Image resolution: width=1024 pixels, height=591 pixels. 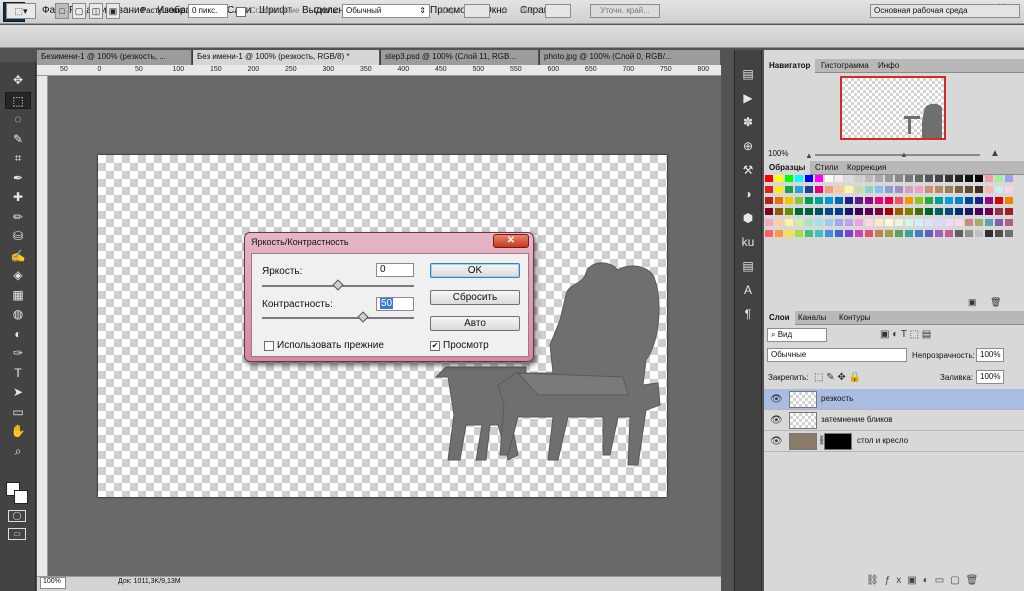 I want to click on trash-icon: 🗑, so click(x=995, y=302).